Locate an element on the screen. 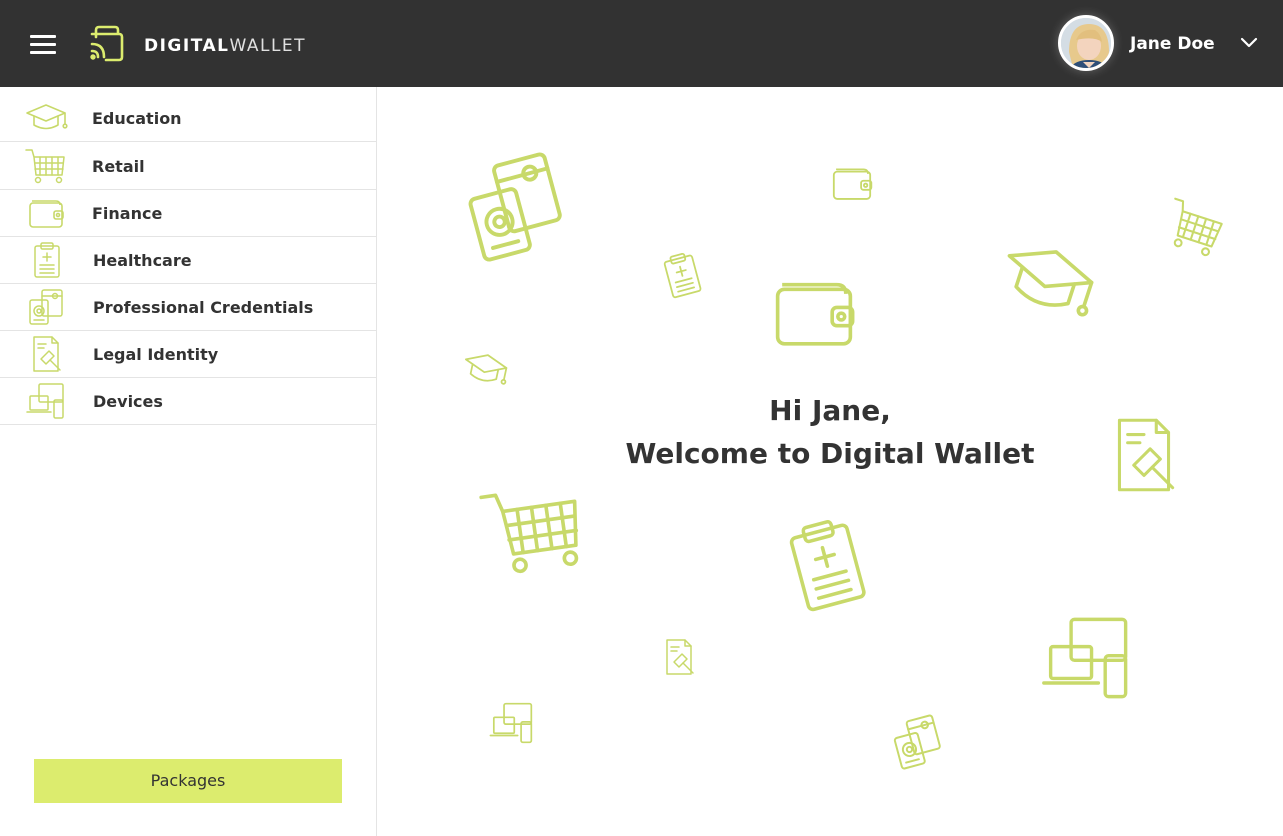 This screenshot has height=836, width=1283. packages-button: Packages is located at coordinates (188, 781).